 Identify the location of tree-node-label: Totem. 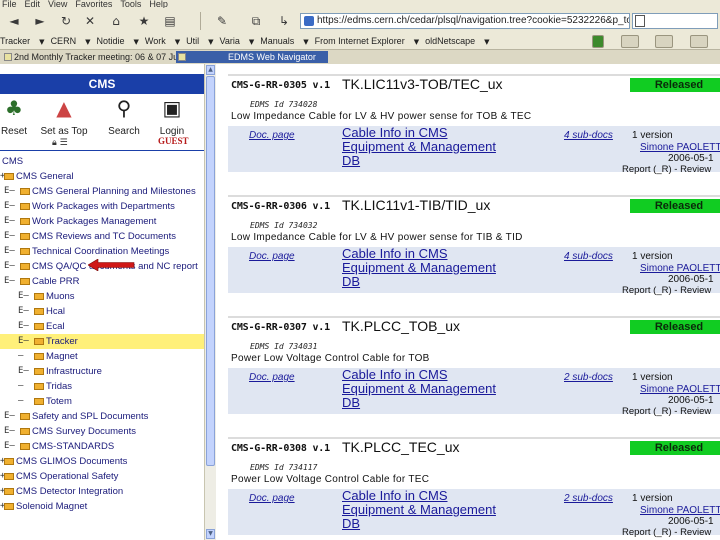
(59, 401).